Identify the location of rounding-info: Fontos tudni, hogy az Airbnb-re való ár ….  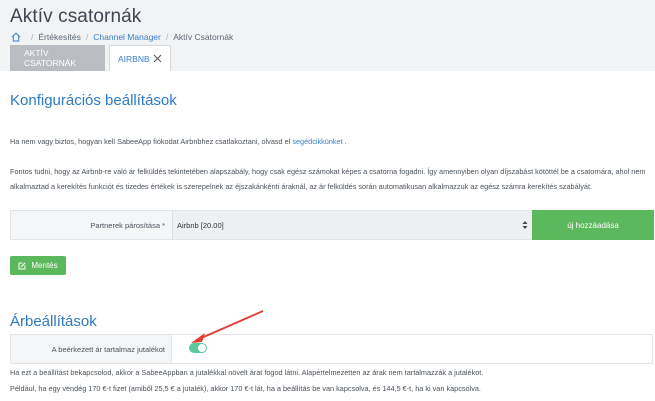
(330, 179).